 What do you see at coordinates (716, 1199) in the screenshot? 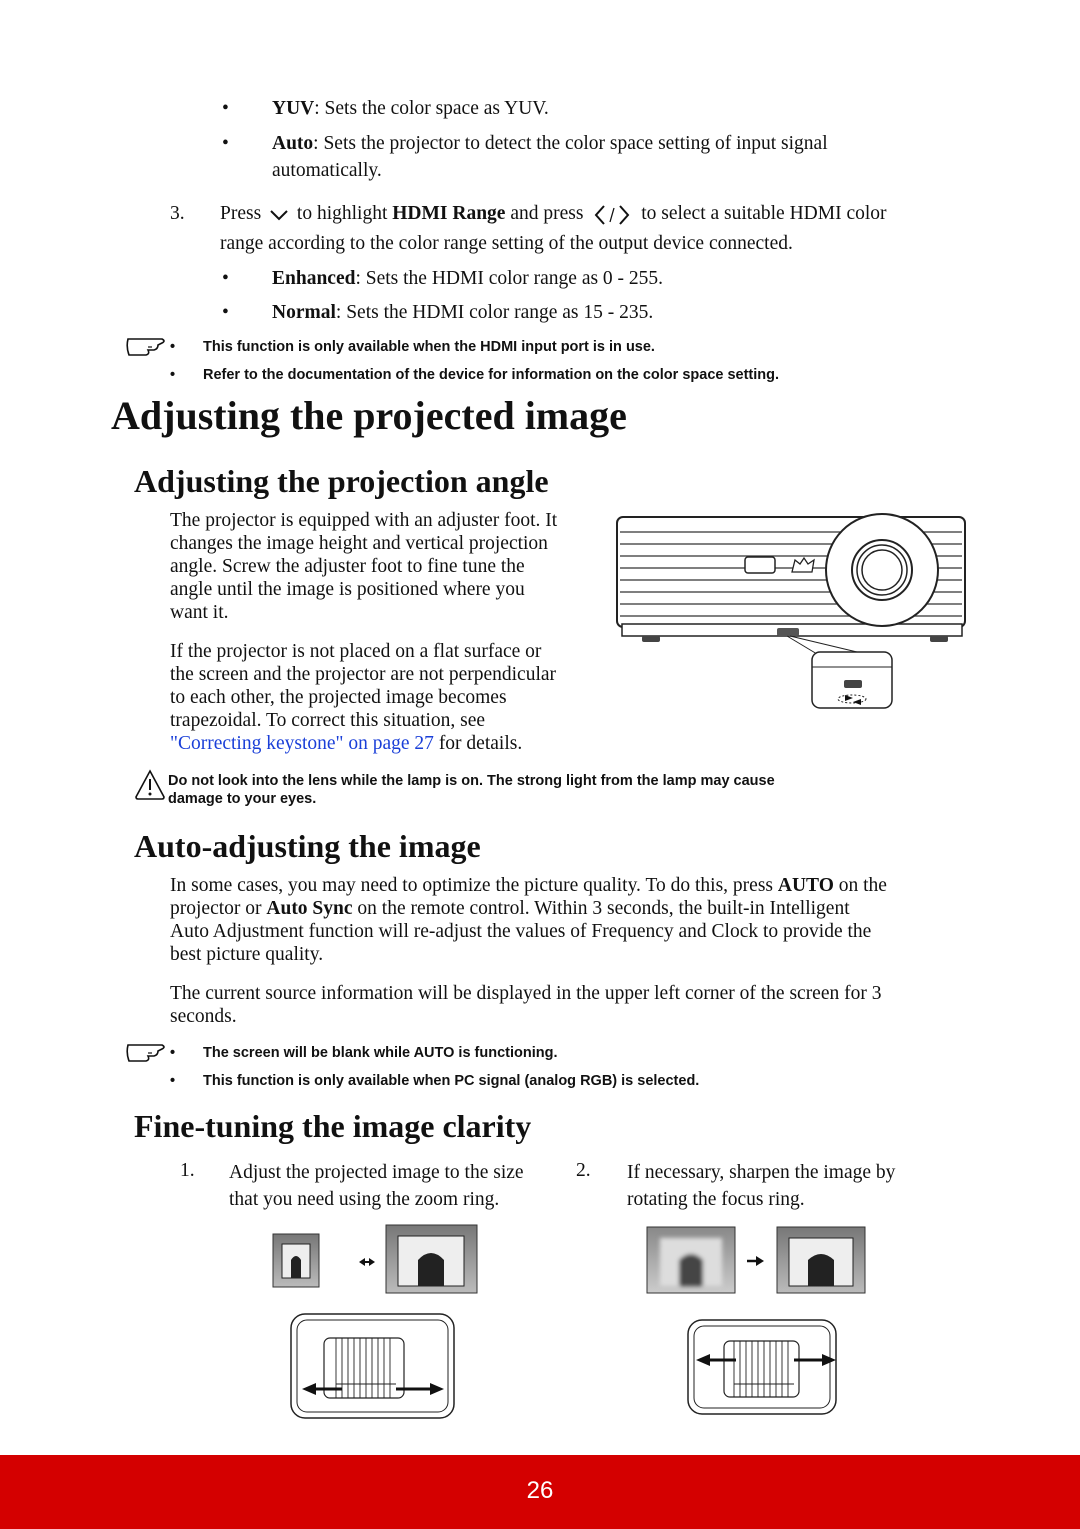
I see `text-line: rotating the focus ring.` at bounding box center [716, 1199].